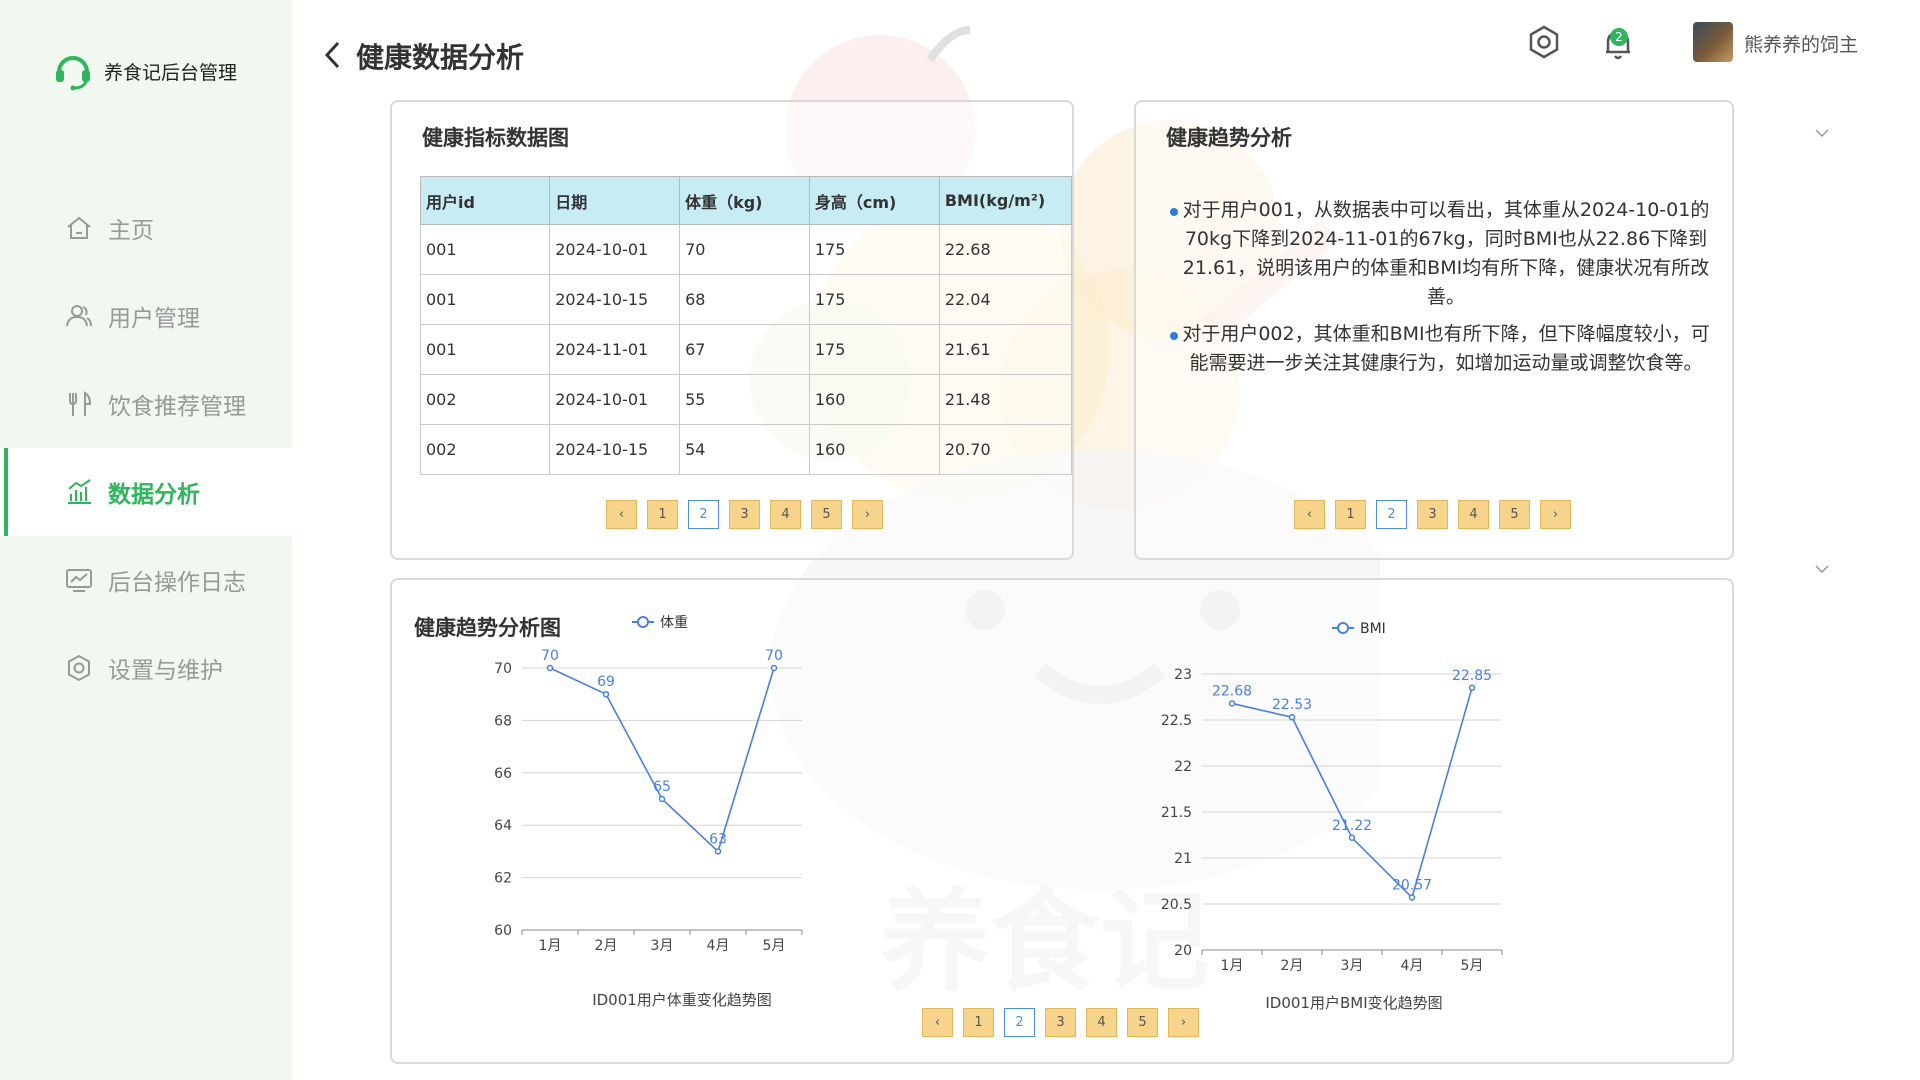 The image size is (1920, 1080). Describe the element at coordinates (746, 399) in the screenshot. I see `table-row: 002 2024-10-01 55 160 21.48` at that location.